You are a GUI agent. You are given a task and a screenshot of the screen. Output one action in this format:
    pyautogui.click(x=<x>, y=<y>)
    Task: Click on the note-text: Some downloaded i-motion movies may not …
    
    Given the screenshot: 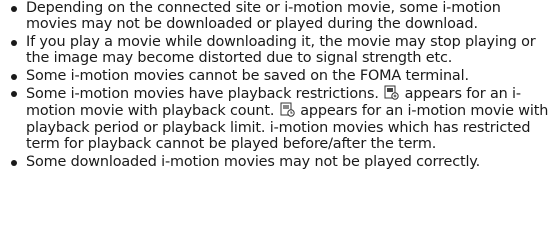 What is the action you would take?
    pyautogui.click(x=253, y=161)
    